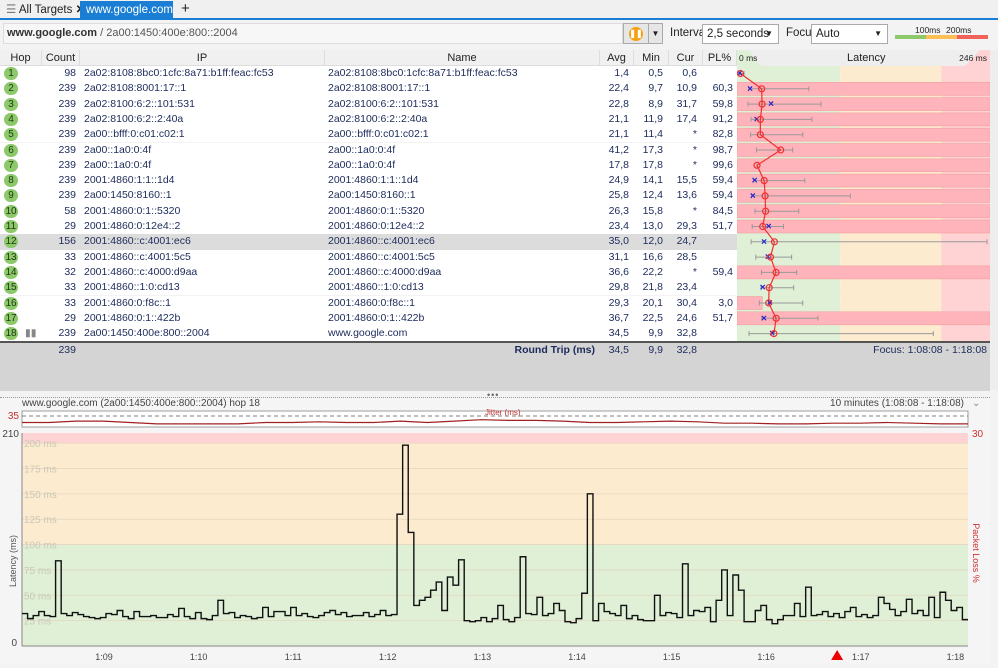 Image resolution: width=998 pixels, height=668 pixels. Describe the element at coordinates (976, 403) in the screenshot. I see `chevron-down-icon: ⌄` at that location.